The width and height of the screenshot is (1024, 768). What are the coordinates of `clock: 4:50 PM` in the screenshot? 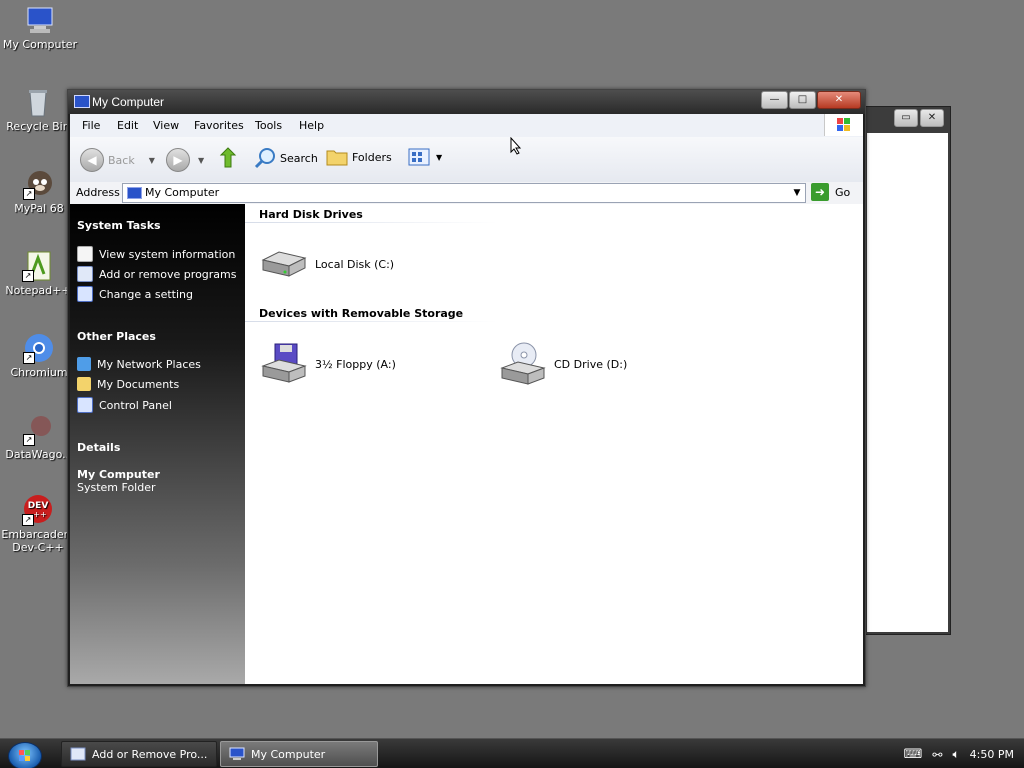 It's located at (992, 754).